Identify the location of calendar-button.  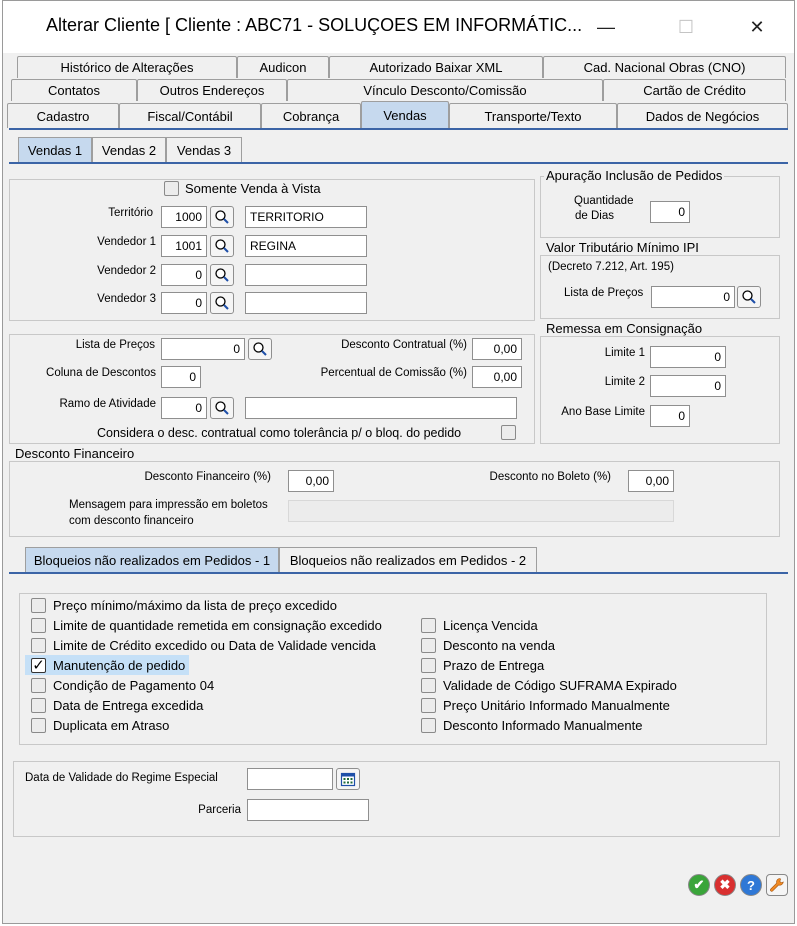
(348, 779).